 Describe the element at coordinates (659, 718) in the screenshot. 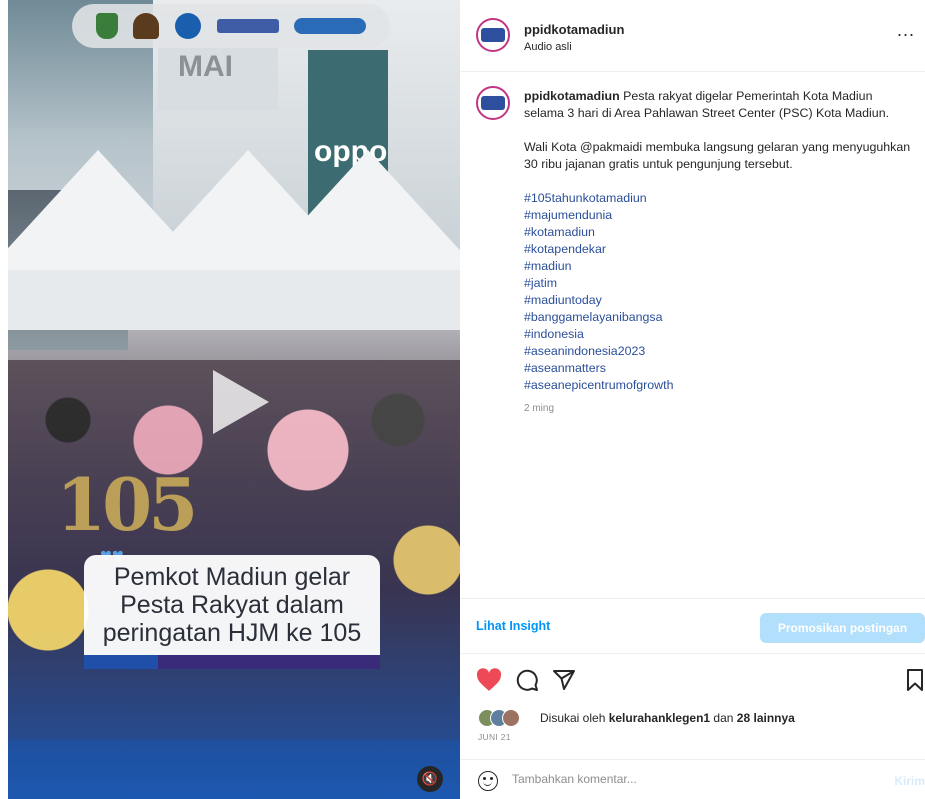

I see `liked-by-user: kelurahanklegen1` at that location.